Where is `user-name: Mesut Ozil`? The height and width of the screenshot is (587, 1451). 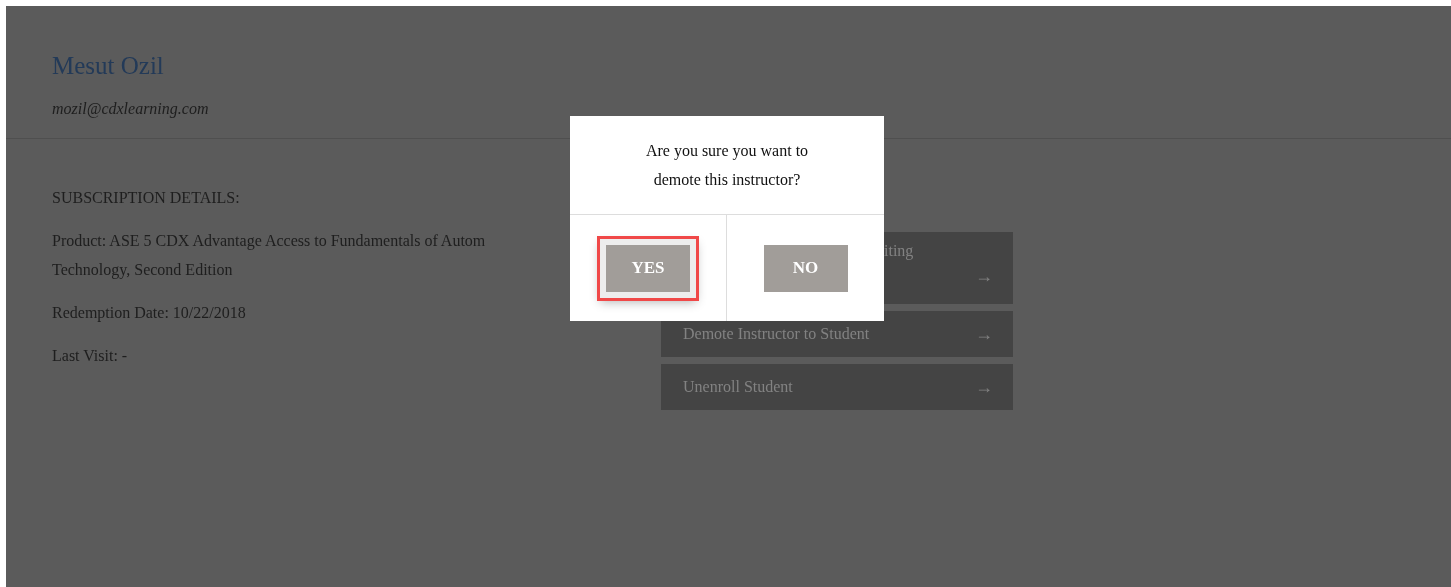
user-name: Mesut Ozil is located at coordinates (108, 66).